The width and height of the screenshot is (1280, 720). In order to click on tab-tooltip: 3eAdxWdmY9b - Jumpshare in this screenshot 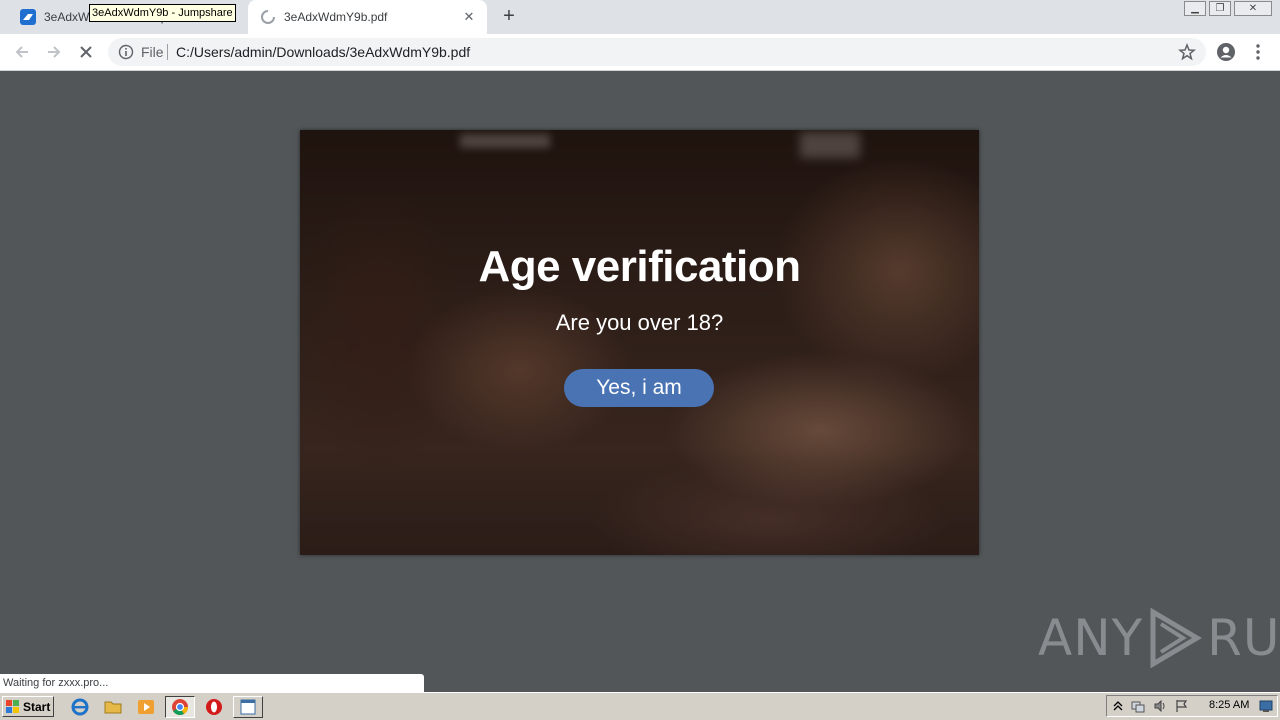, I will do `click(162, 13)`.